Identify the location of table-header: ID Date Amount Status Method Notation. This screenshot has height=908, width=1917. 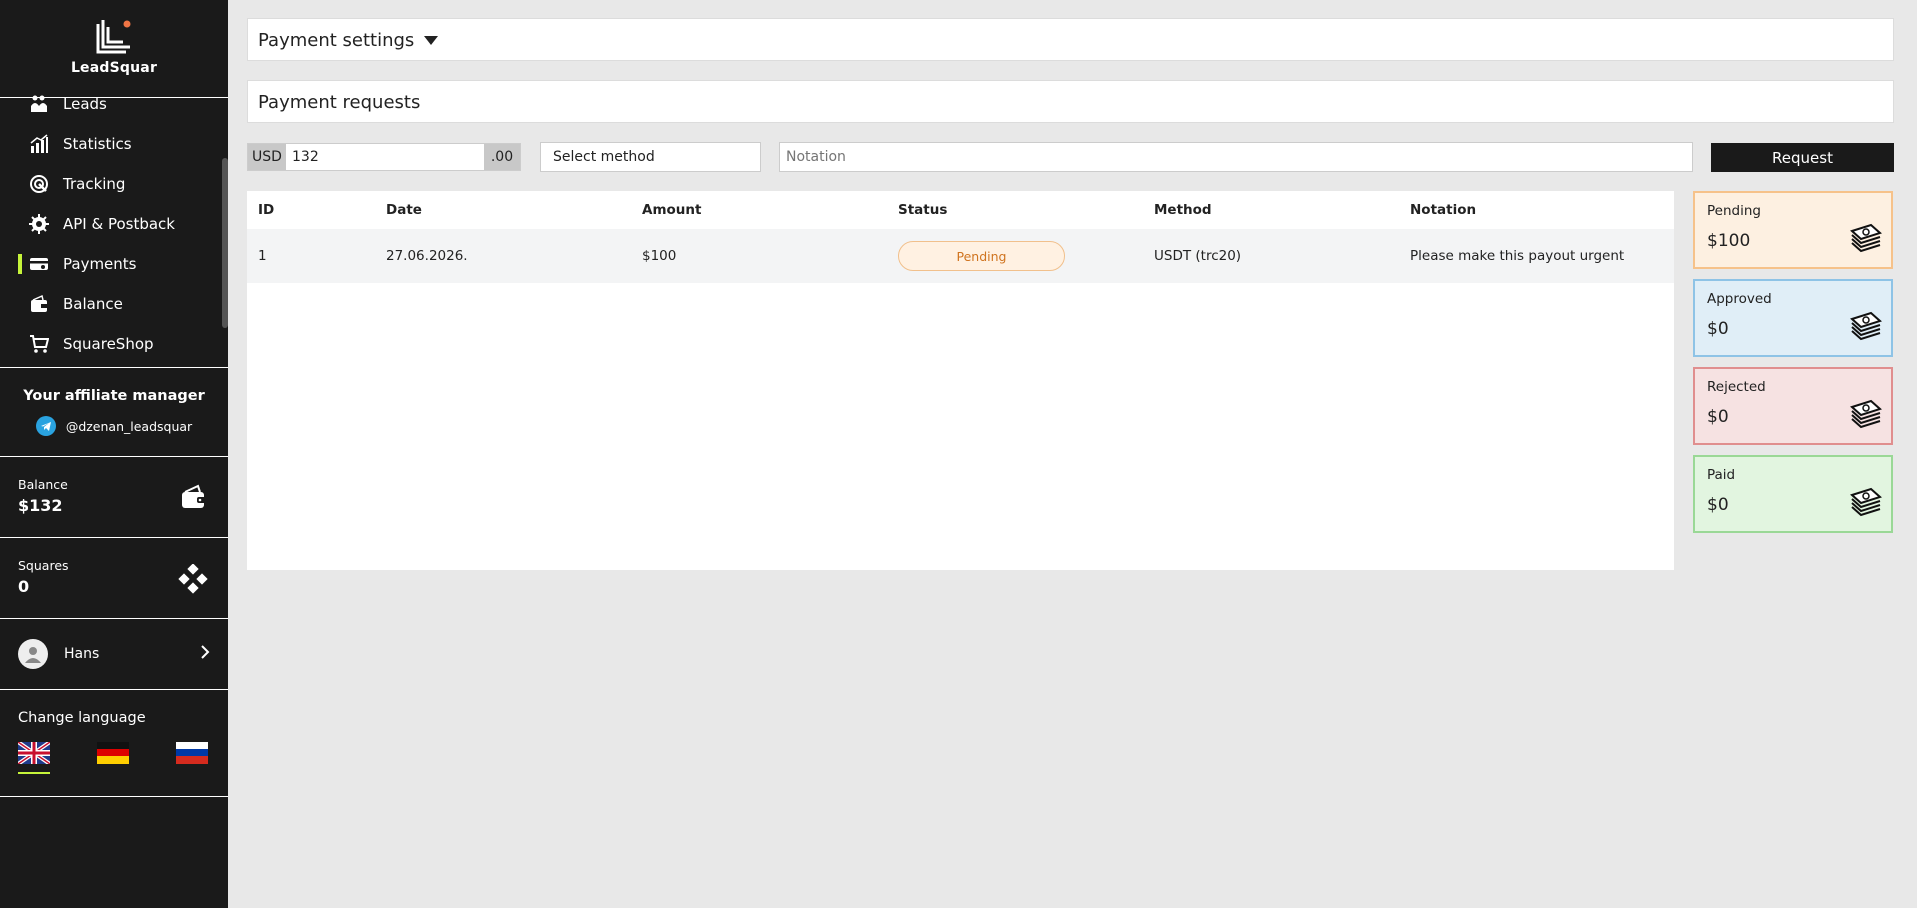
(960, 210).